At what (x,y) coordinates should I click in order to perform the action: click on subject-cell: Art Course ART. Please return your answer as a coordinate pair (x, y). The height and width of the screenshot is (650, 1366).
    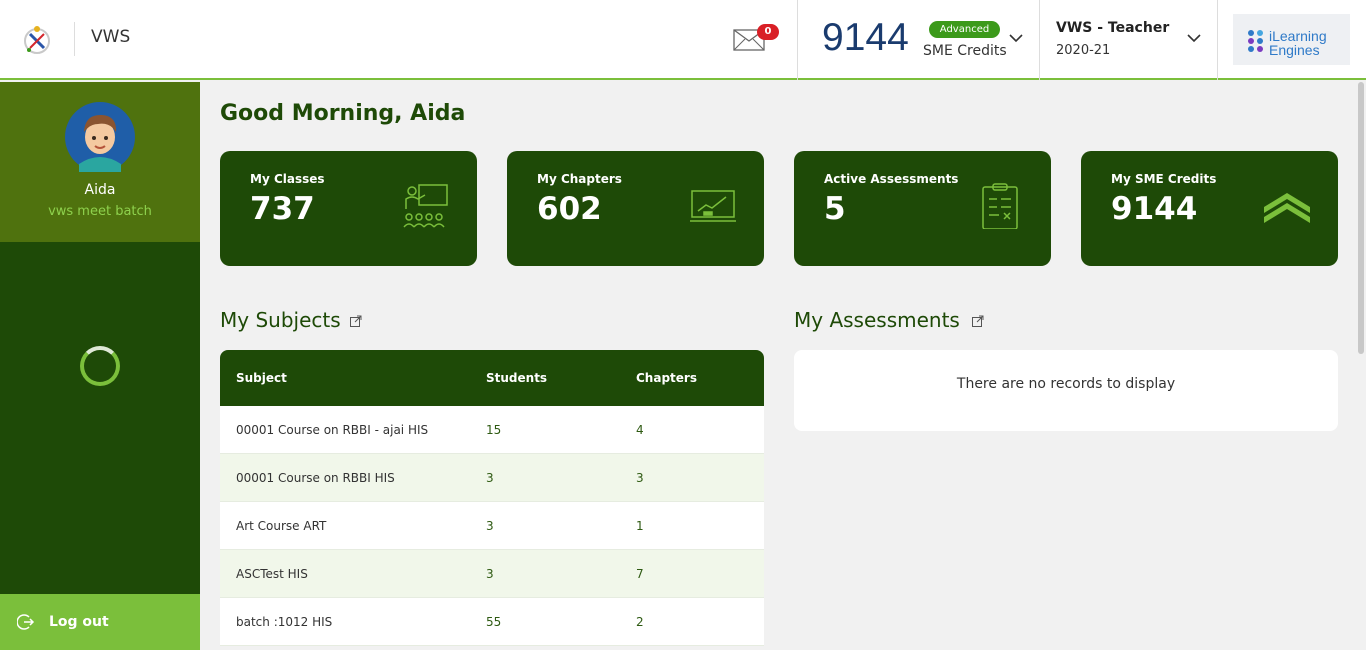
    Looking at the image, I should click on (281, 525).